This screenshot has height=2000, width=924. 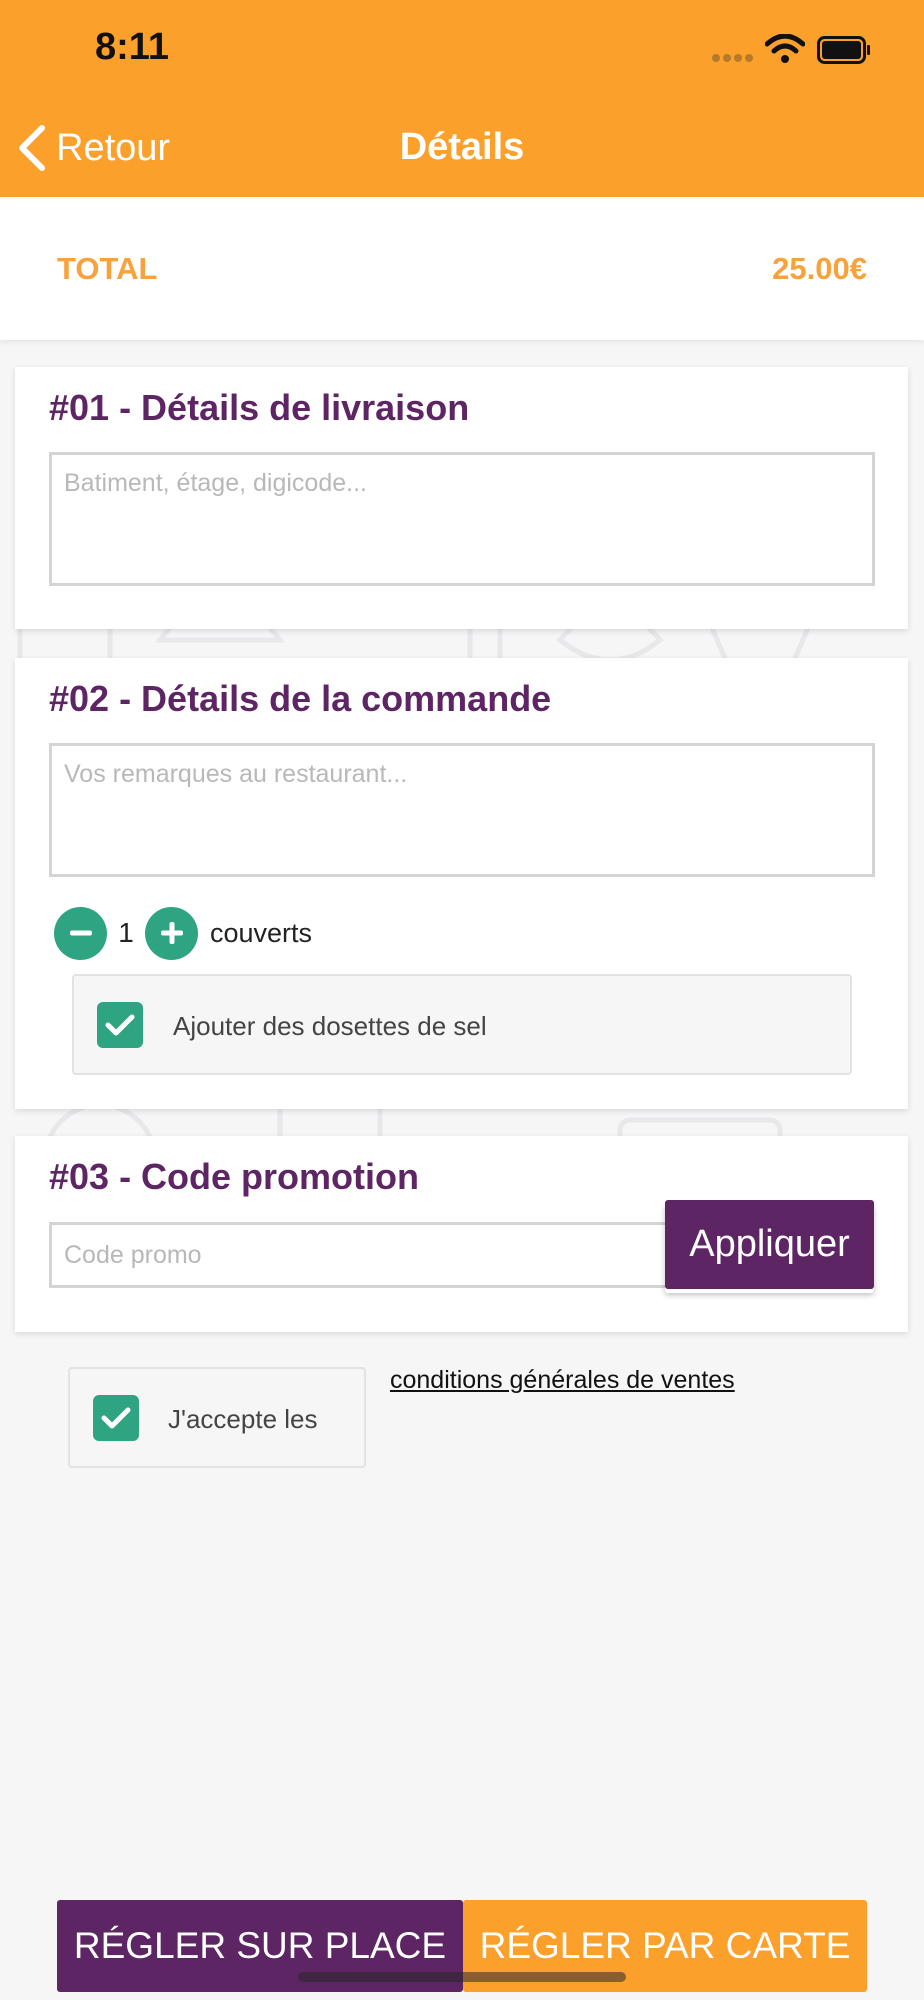 What do you see at coordinates (234, 1176) in the screenshot?
I see `promo-code-title: #03 - Code promotion` at bounding box center [234, 1176].